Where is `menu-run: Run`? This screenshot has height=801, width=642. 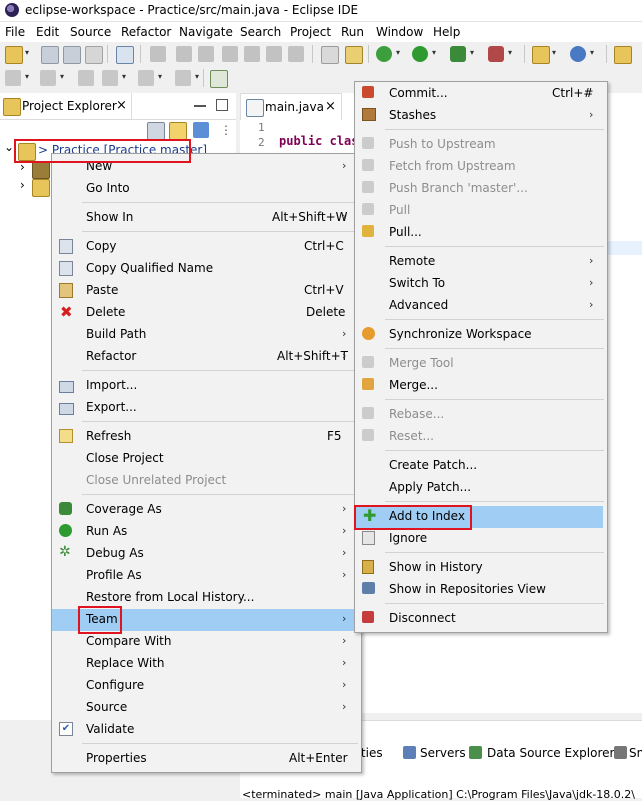
menu-run: Run is located at coordinates (352, 32).